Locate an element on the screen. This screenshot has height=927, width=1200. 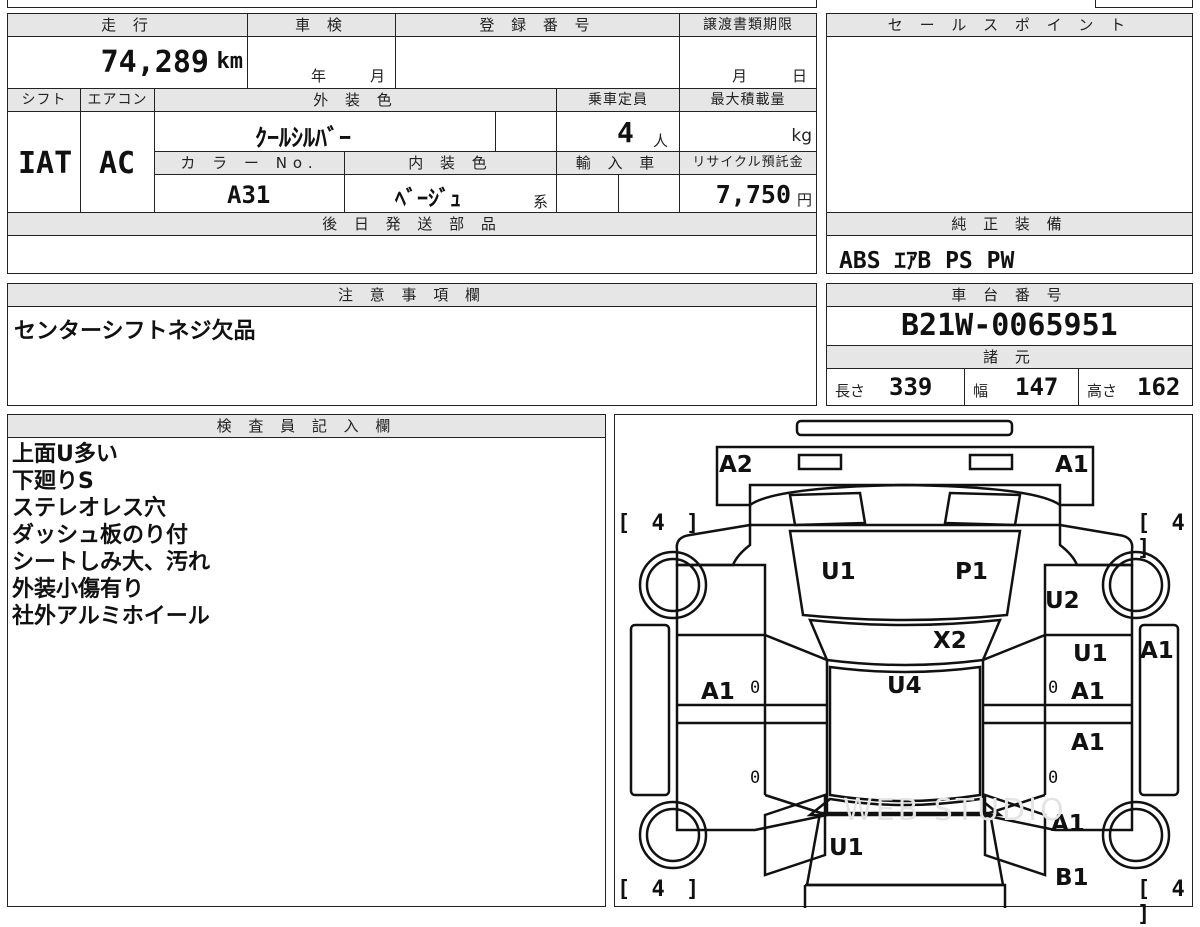
inspection-cell: 年 月 is located at coordinates (321, 62).